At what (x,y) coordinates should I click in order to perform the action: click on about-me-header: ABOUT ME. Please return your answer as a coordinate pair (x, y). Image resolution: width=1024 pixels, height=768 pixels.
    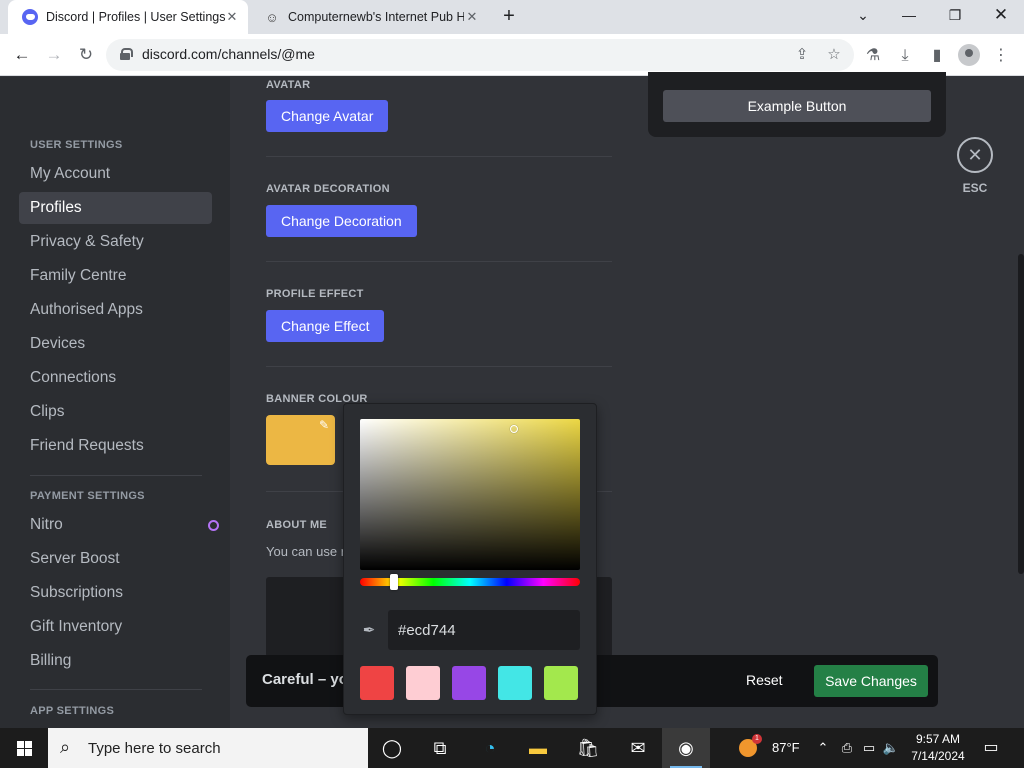
    Looking at the image, I should click on (297, 525).